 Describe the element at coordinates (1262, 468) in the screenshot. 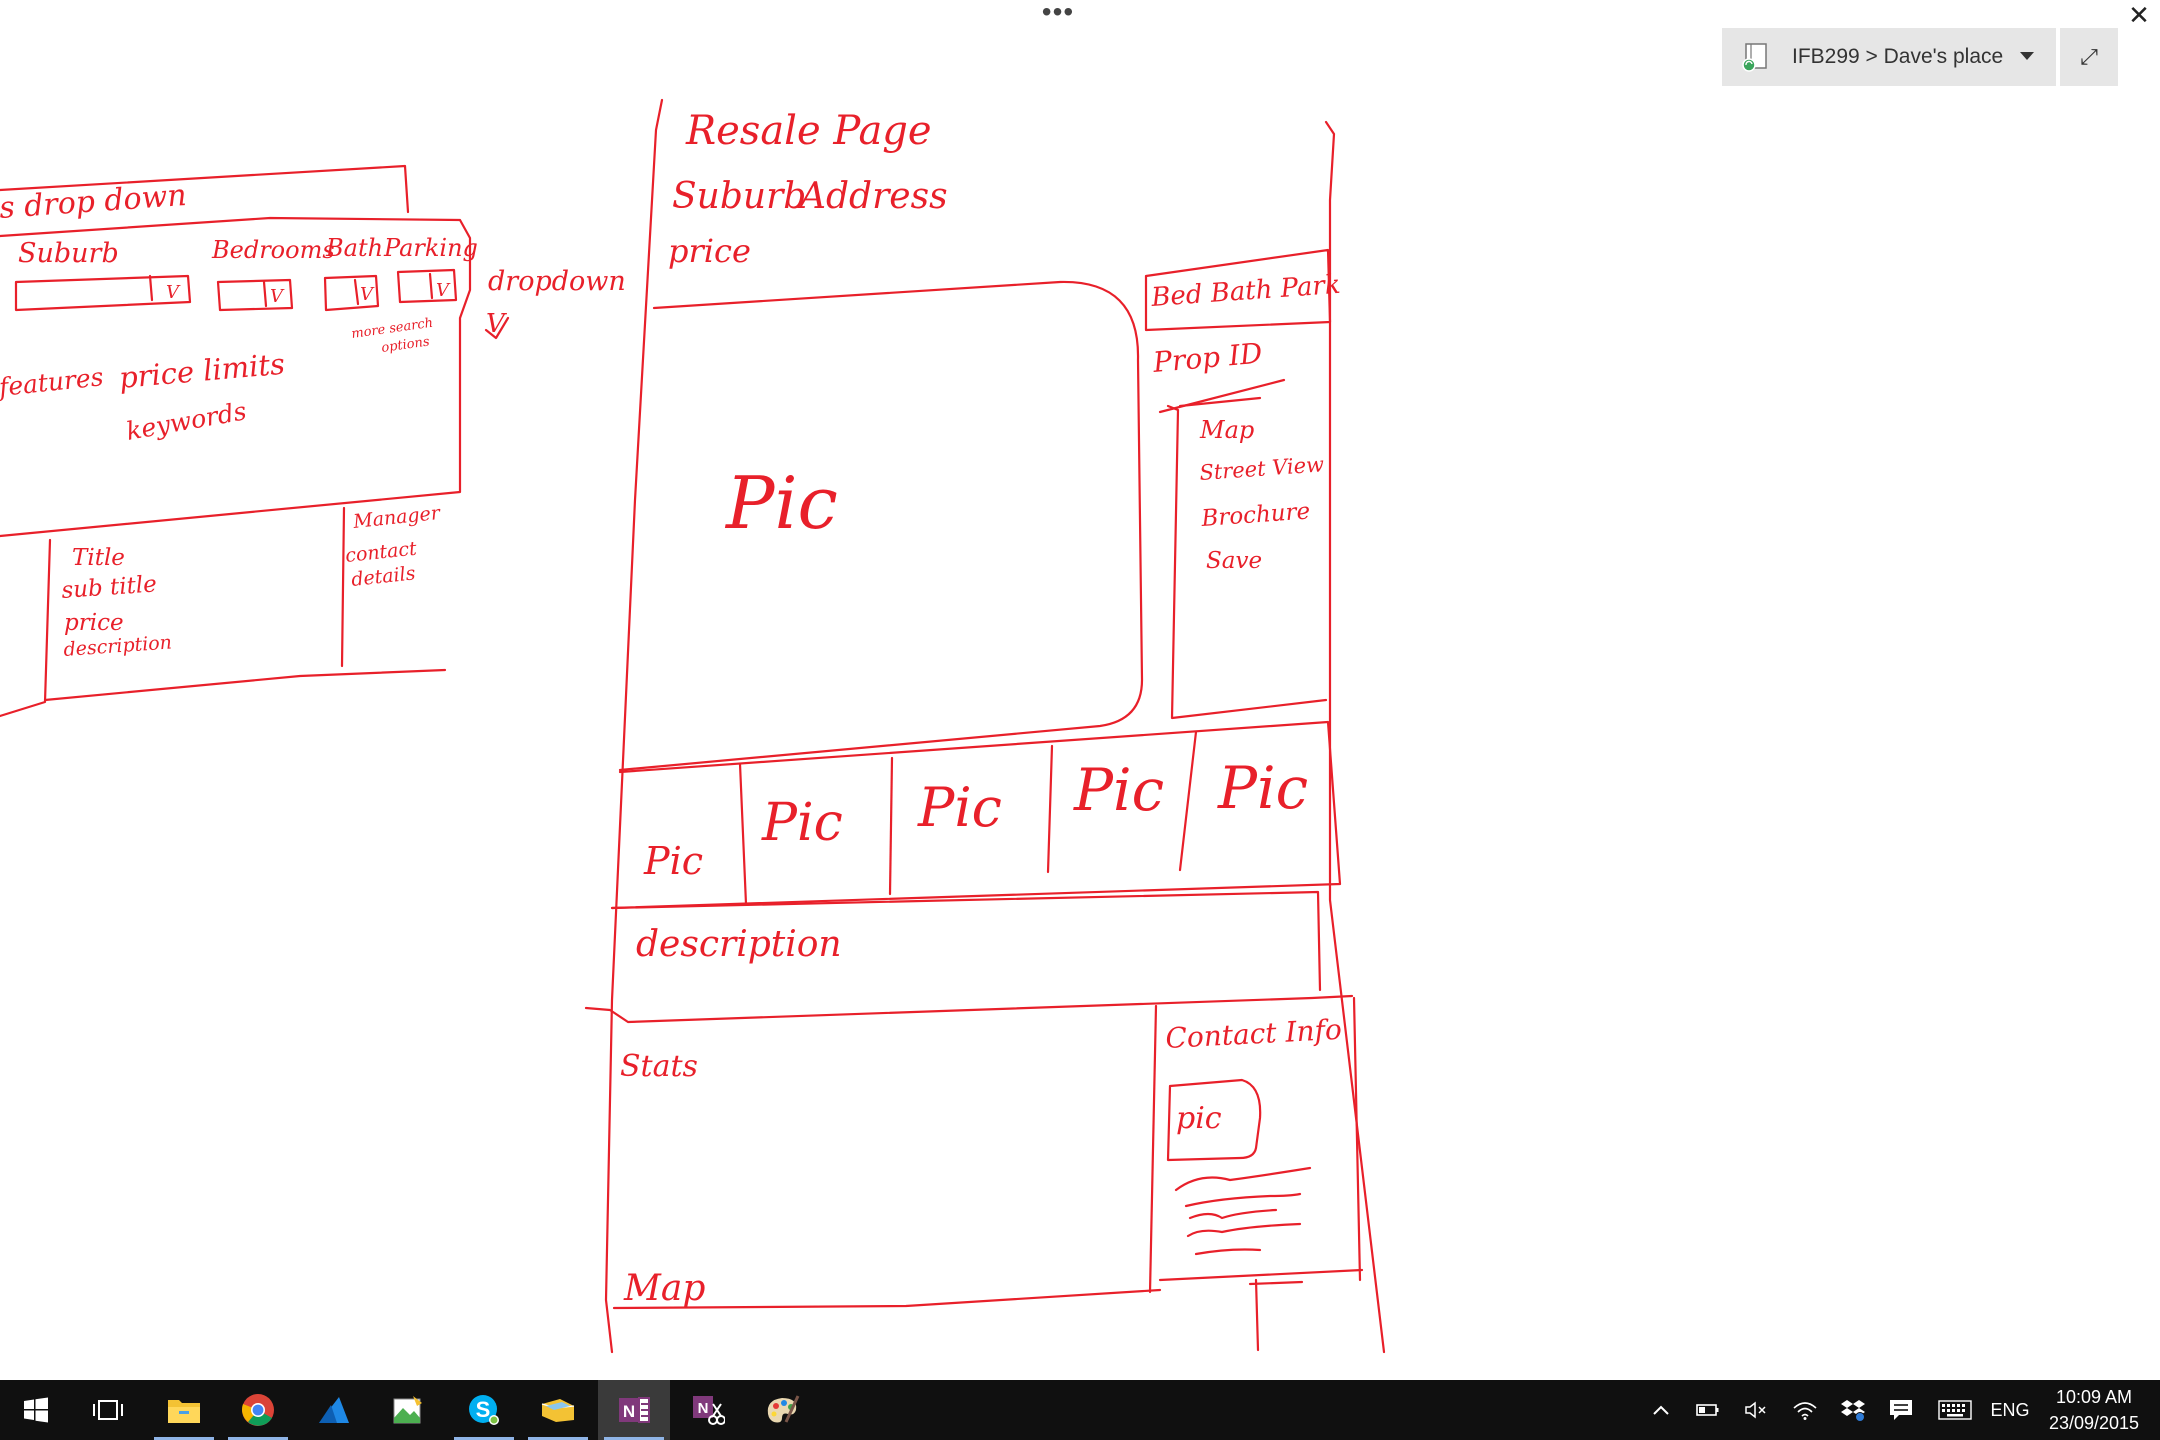

I see `side-menu-street-view: Street View` at that location.